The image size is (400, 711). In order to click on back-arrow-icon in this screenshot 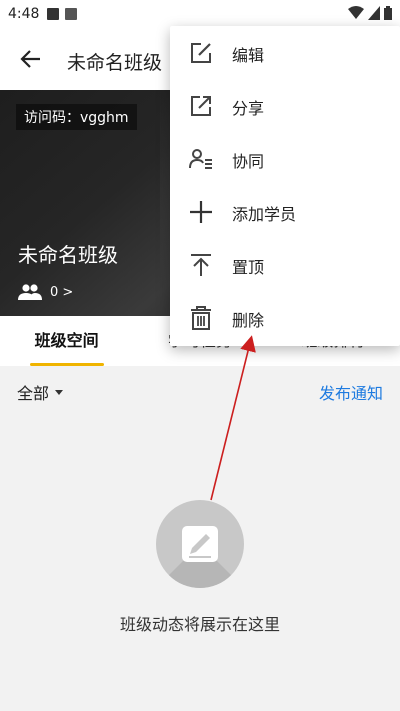, I will do `click(31, 59)`.